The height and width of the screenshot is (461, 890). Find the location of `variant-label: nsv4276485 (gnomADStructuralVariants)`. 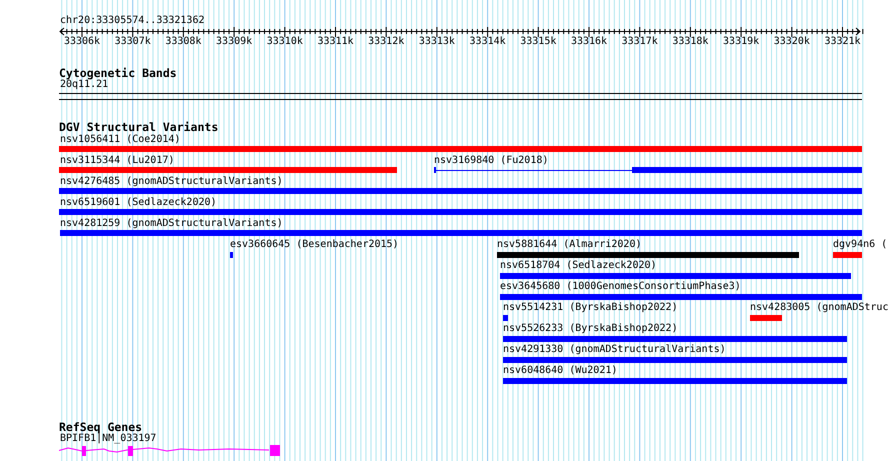

variant-label: nsv4276485 (gnomADStructuralVariants) is located at coordinates (171, 182).